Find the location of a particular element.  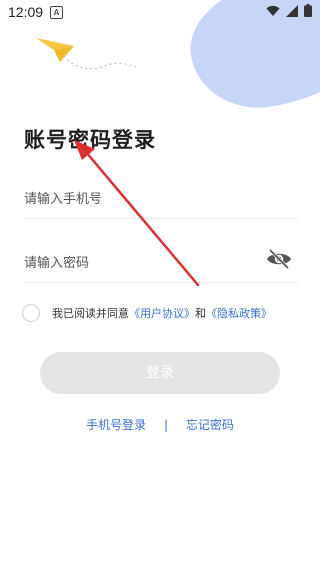

battery-icon is located at coordinates (308, 10).